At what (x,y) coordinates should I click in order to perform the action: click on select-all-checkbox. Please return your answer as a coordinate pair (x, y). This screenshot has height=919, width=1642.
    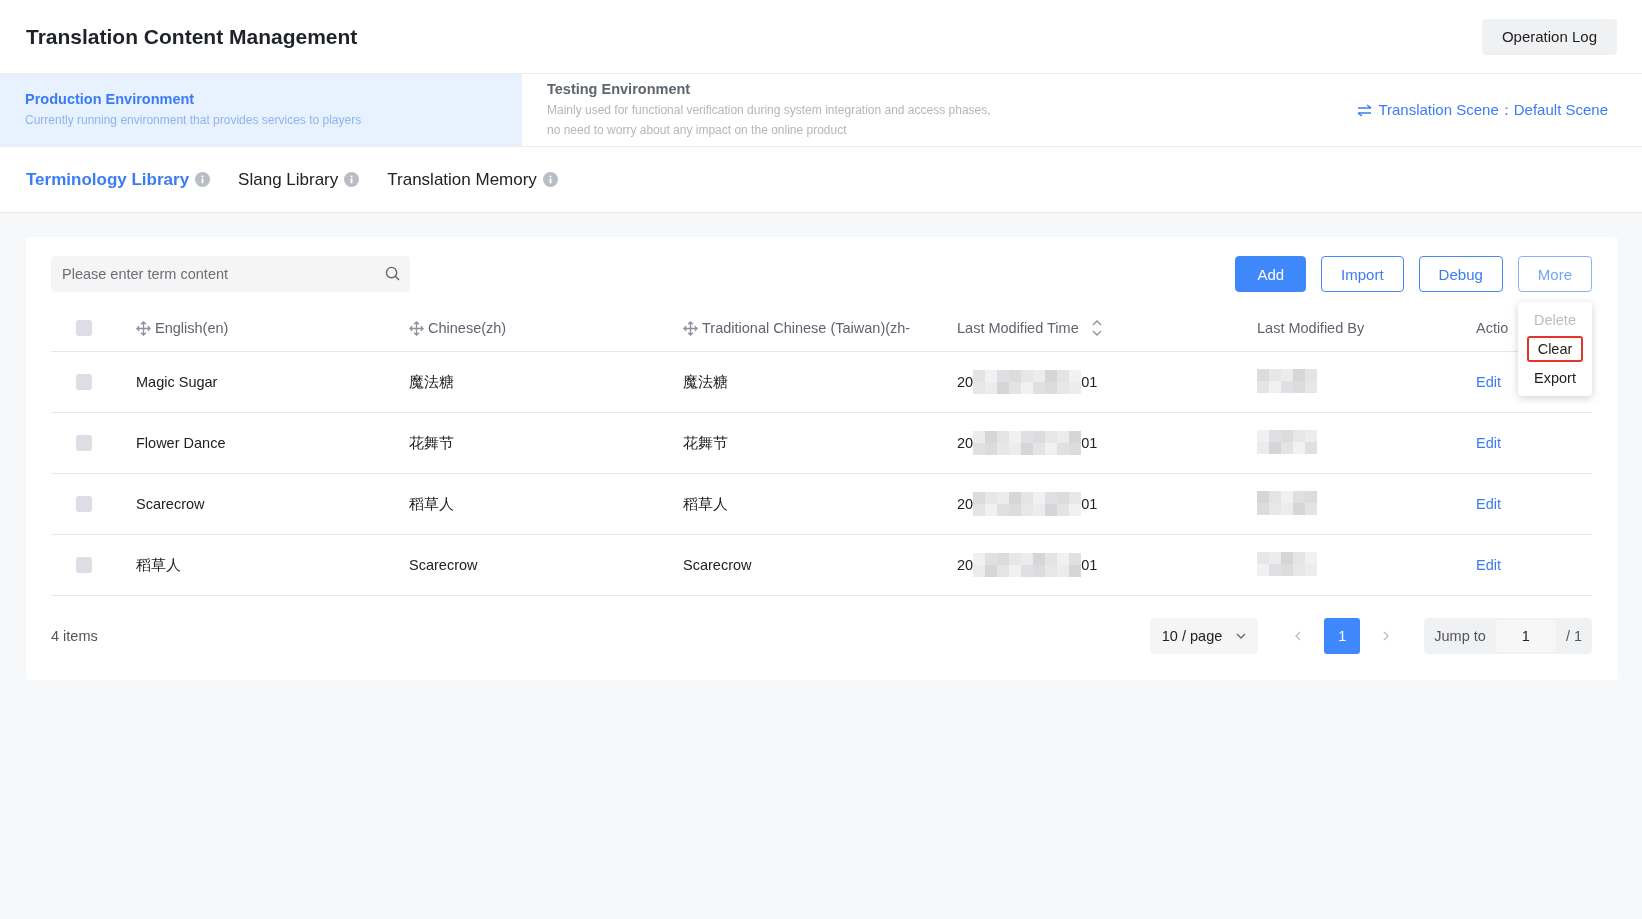
    Looking at the image, I should click on (84, 328).